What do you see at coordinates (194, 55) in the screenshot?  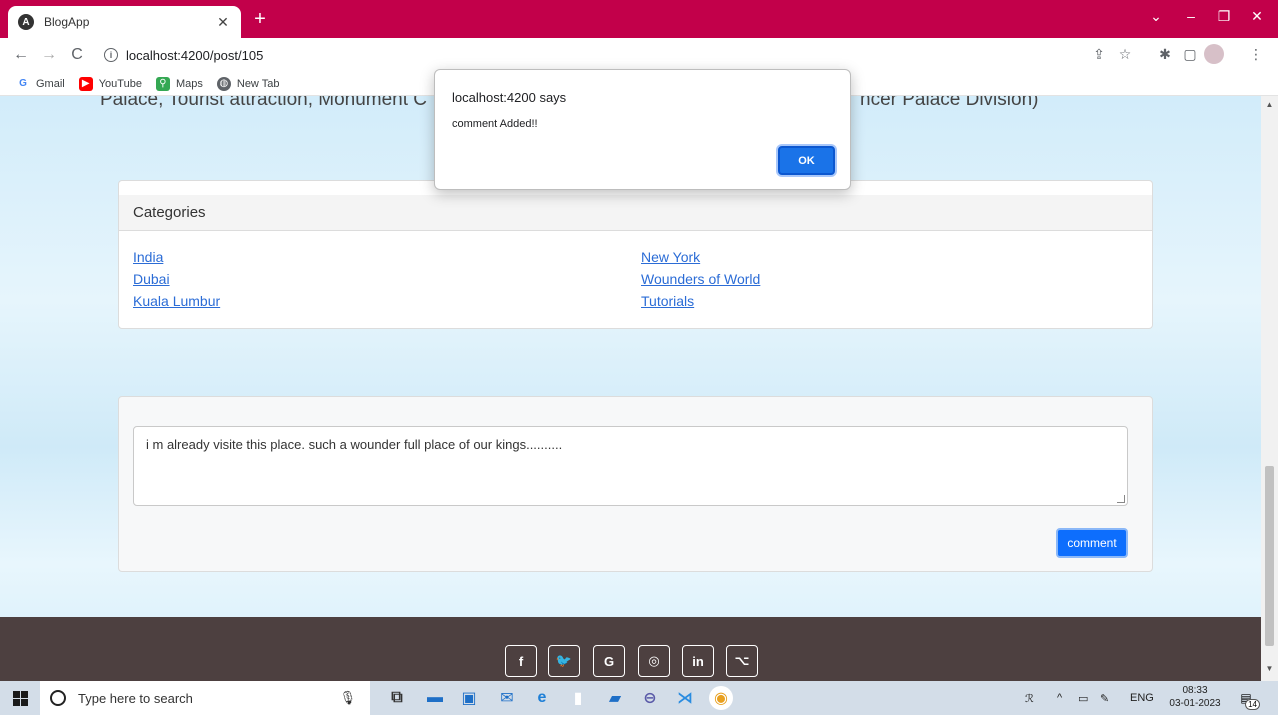 I see `address-bar: localhost:4200/post/105` at bounding box center [194, 55].